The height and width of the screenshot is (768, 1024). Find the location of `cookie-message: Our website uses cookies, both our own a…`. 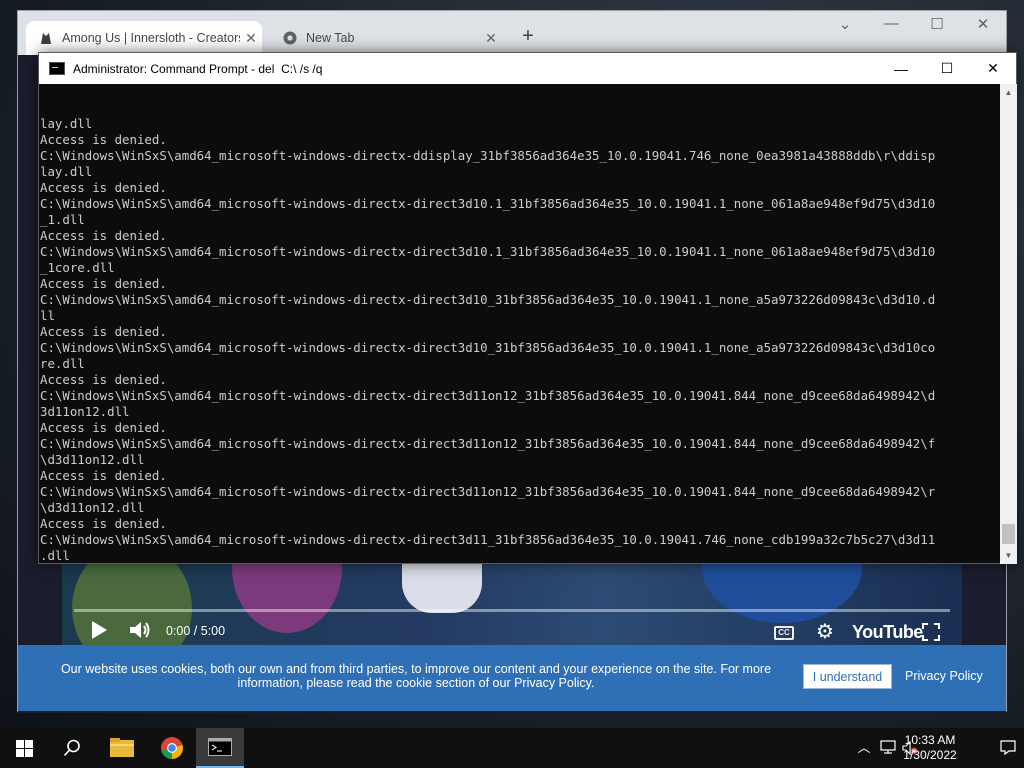

cookie-message: Our website uses cookies, both our own a… is located at coordinates (416, 676).